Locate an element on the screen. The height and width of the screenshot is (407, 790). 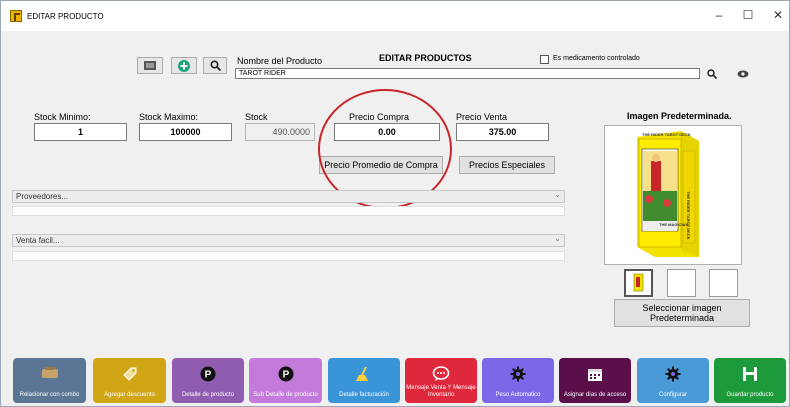
barcode-icon is located at coordinates (150, 65).